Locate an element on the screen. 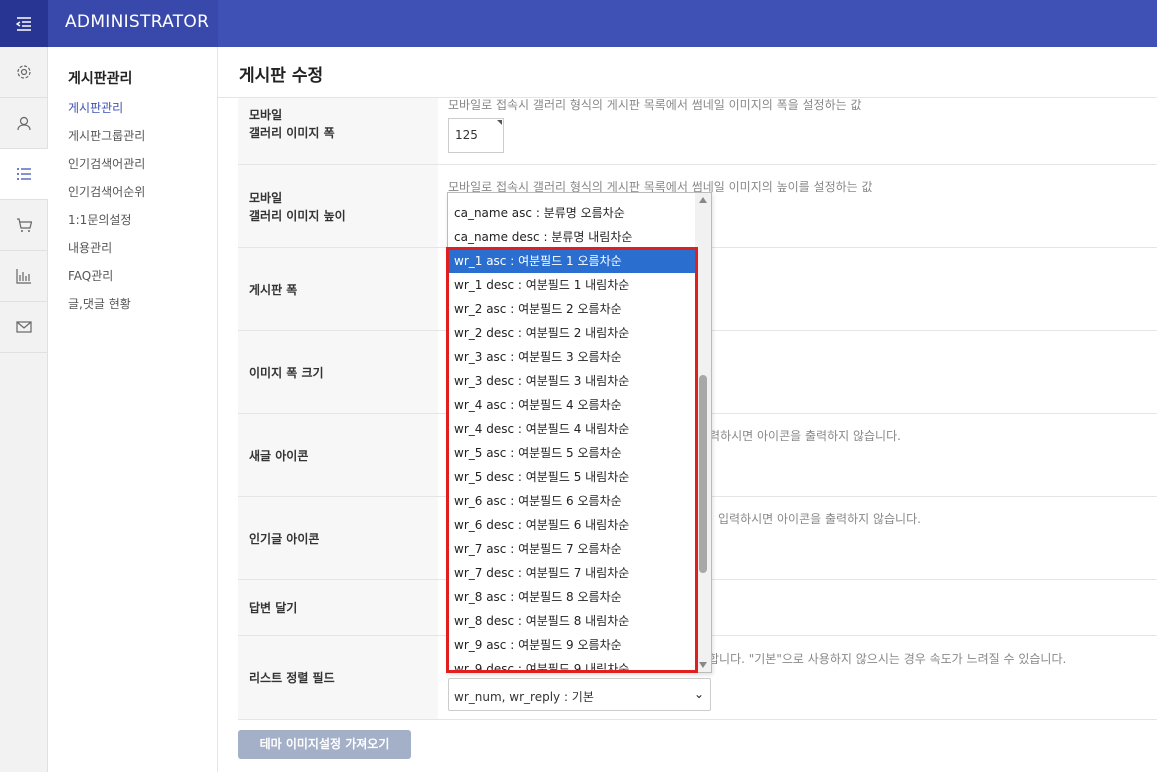 The height and width of the screenshot is (772, 1157). dropdown-option: wr_7 asc : 여분필드 7 오름차순 is located at coordinates (572, 549).